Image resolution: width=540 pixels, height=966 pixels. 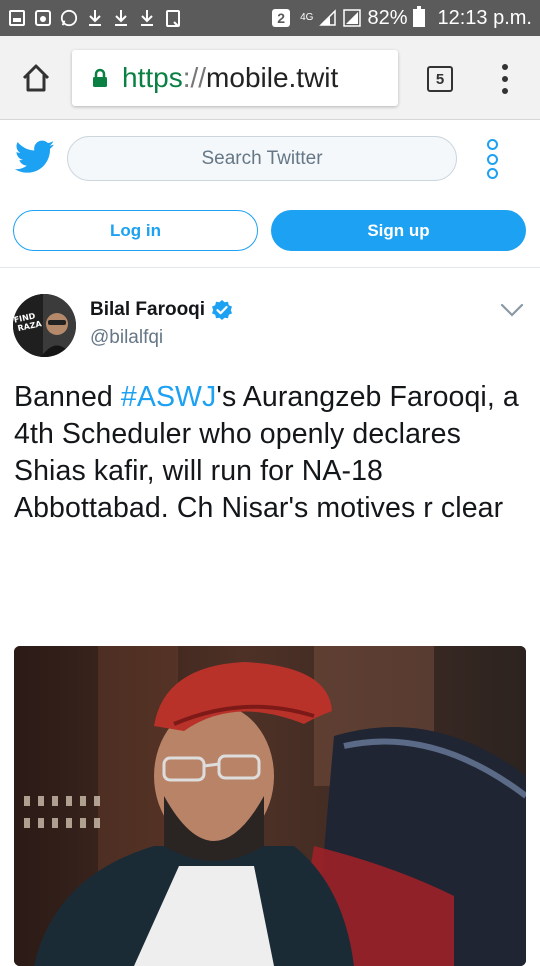 I want to click on tab-switcher-button: 5, so click(x=440, y=79).